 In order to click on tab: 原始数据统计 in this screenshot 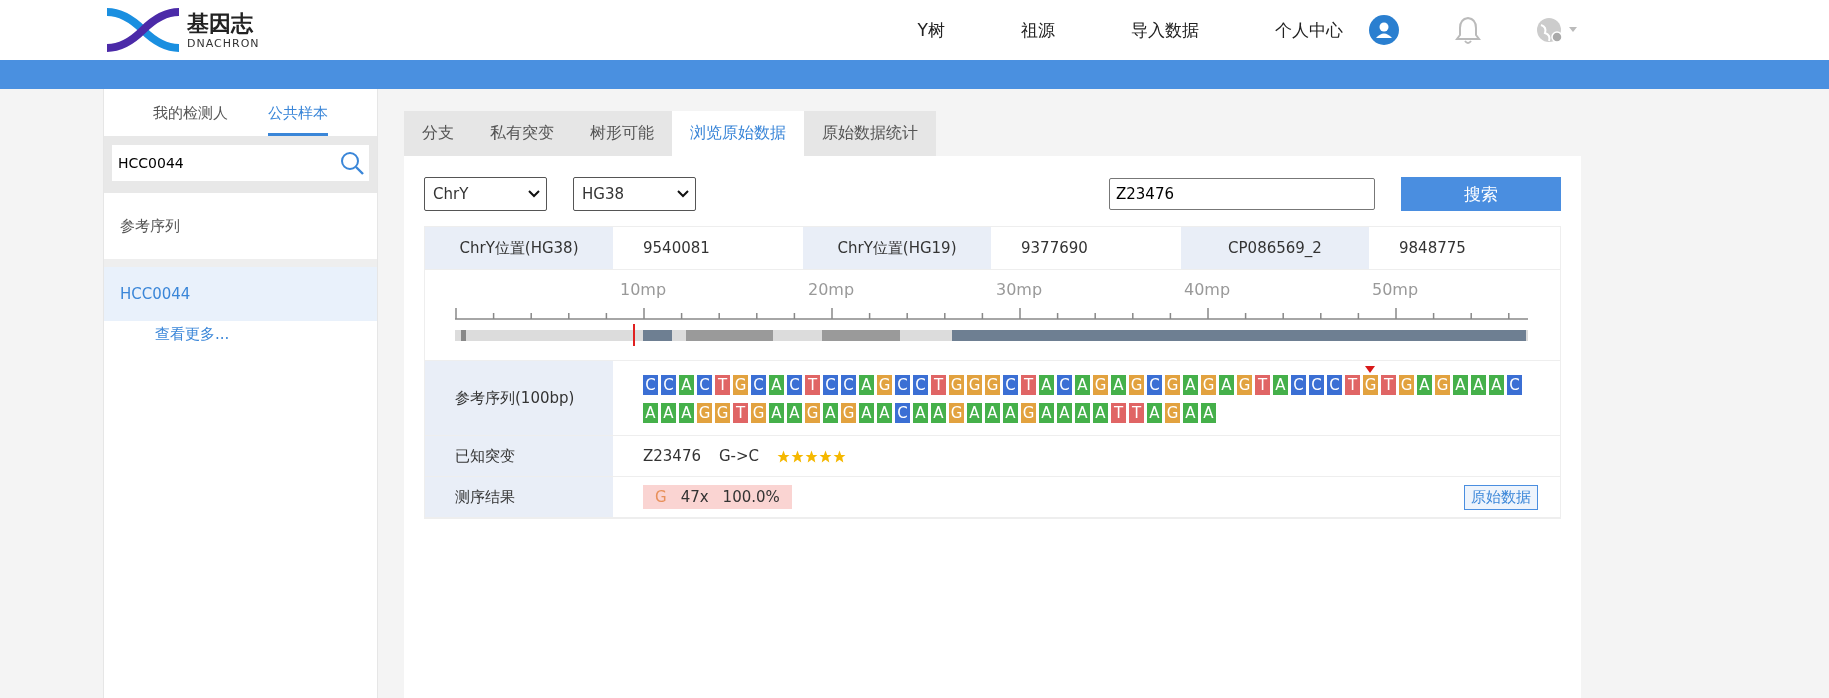, I will do `click(870, 133)`.